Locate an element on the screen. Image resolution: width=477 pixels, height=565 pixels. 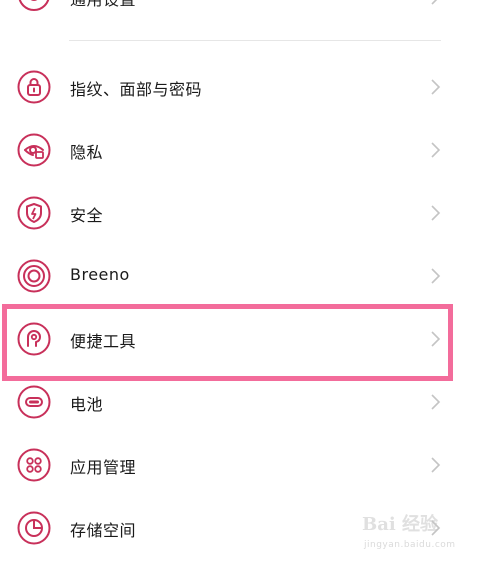
settings-item-label: 存储空间 is located at coordinates (103, 530).